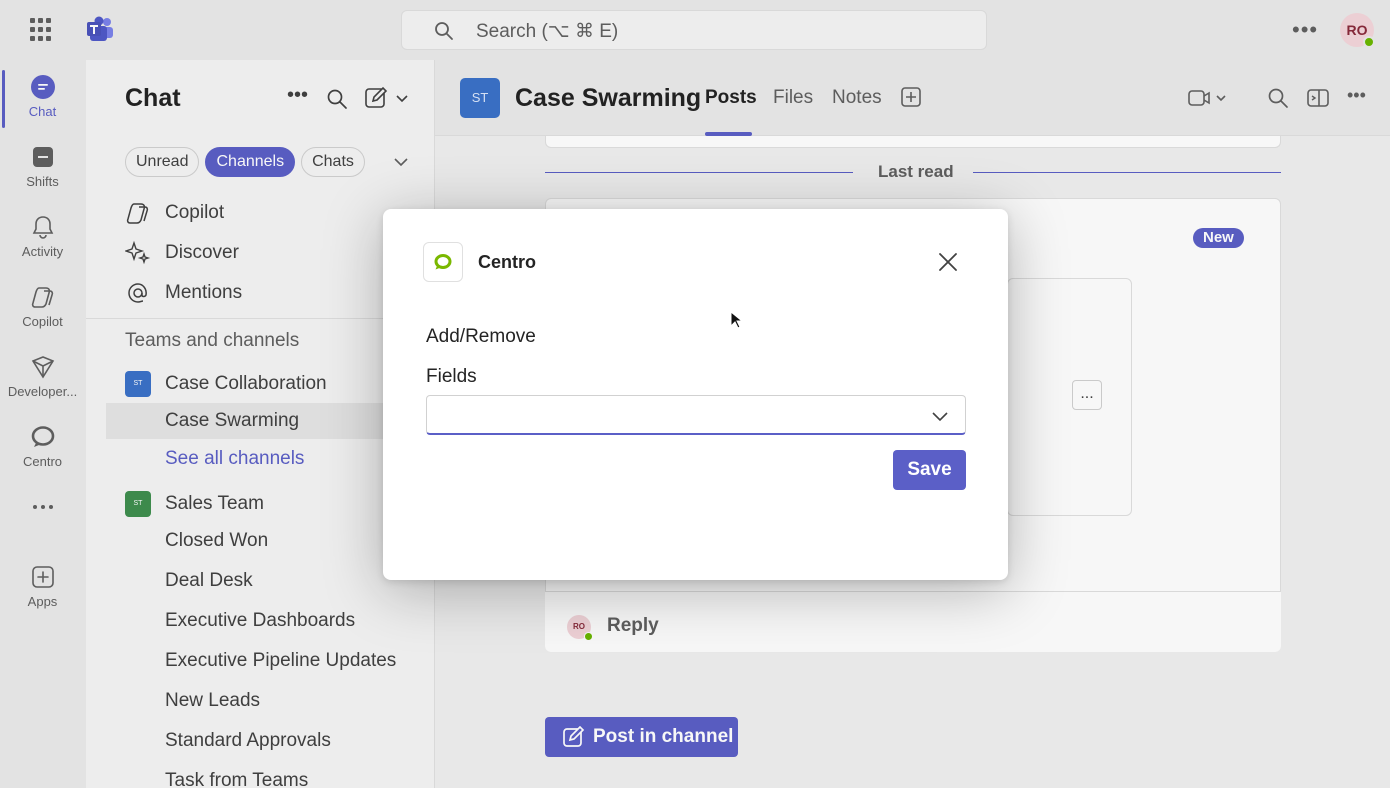  What do you see at coordinates (451, 376) in the screenshot?
I see `fields-label: Fields` at bounding box center [451, 376].